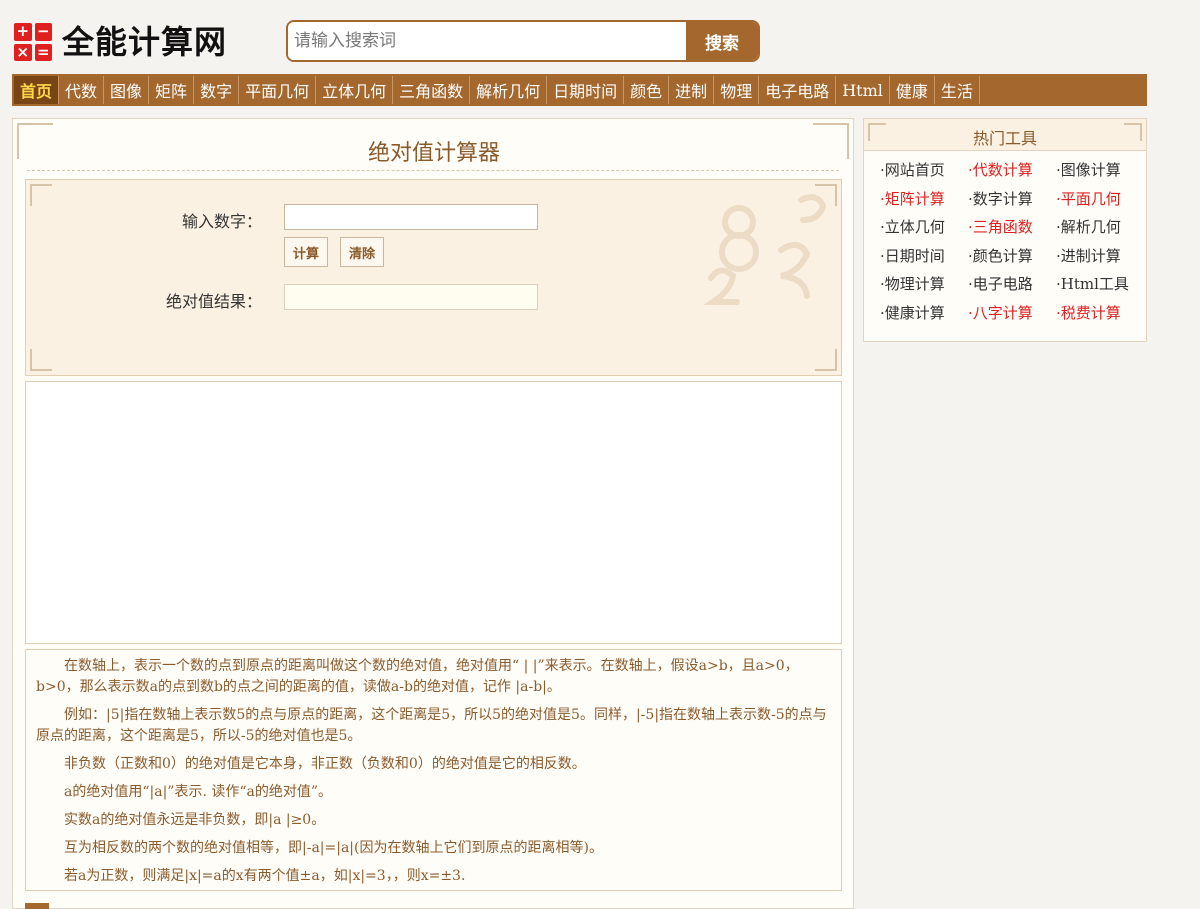  I want to click on nav-item-15: 健康, so click(912, 90).